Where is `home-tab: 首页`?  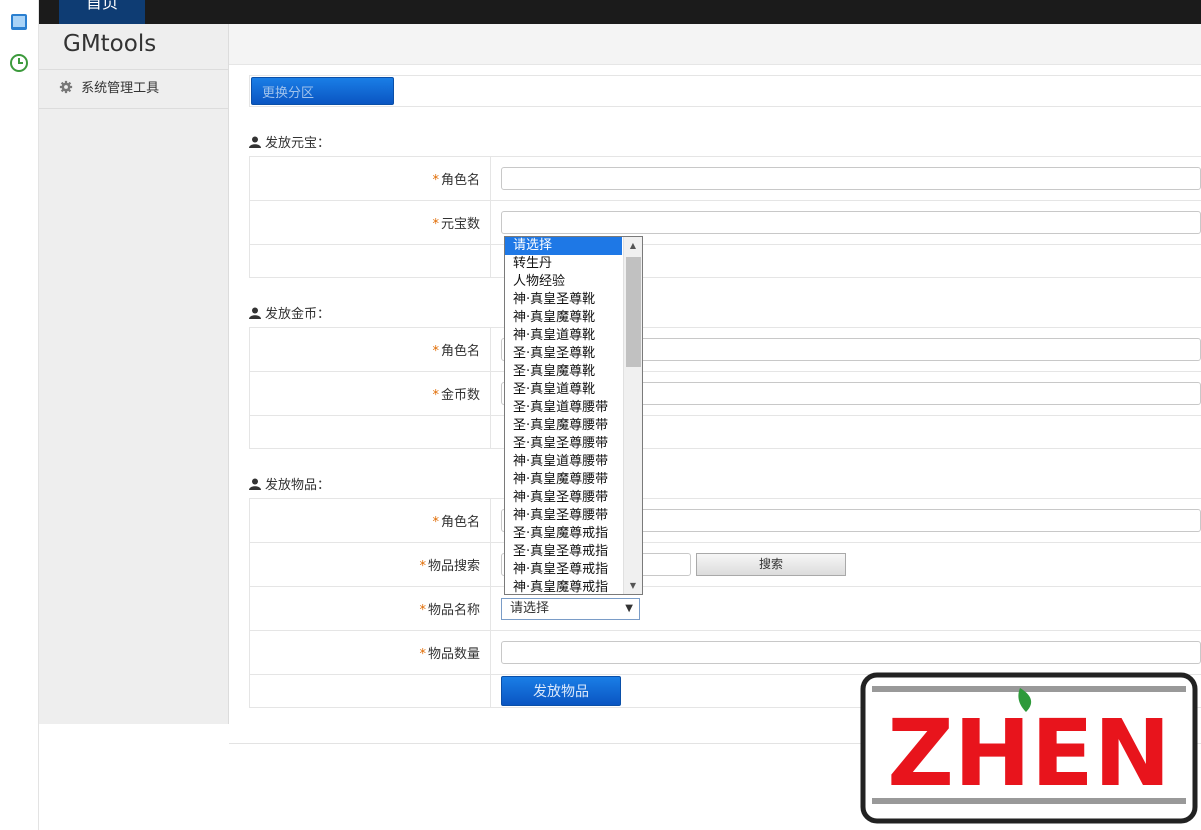
home-tab: 首页 is located at coordinates (102, 12).